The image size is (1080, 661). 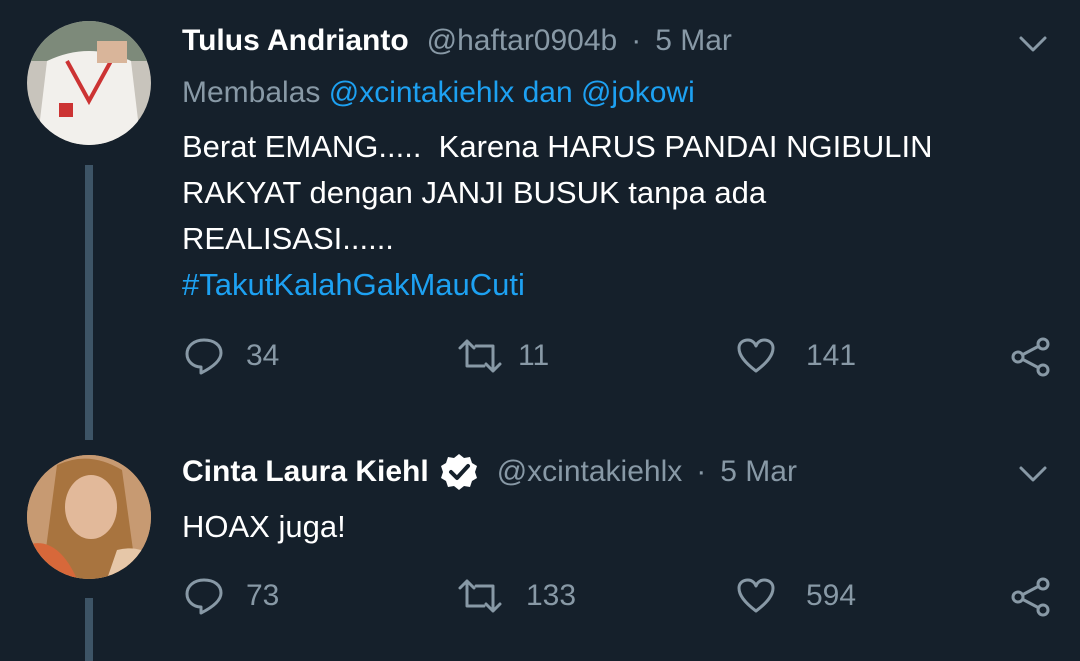 I want to click on author-name: Tulus Andrianto, so click(x=295, y=41).